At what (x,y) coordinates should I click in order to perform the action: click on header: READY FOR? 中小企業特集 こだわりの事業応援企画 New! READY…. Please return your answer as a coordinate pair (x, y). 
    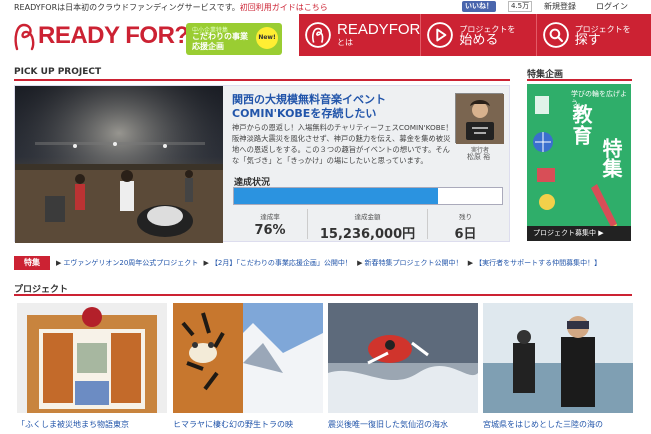
    Looking at the image, I should click on (325, 35).